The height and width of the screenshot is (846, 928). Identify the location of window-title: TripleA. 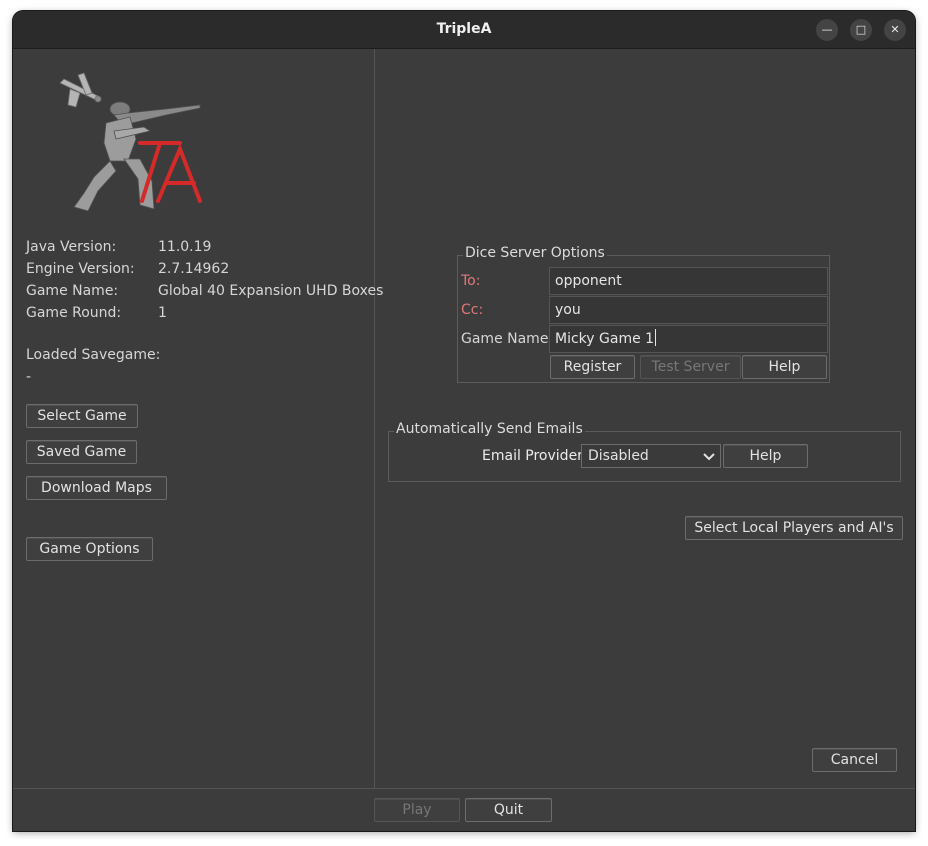
(464, 29).